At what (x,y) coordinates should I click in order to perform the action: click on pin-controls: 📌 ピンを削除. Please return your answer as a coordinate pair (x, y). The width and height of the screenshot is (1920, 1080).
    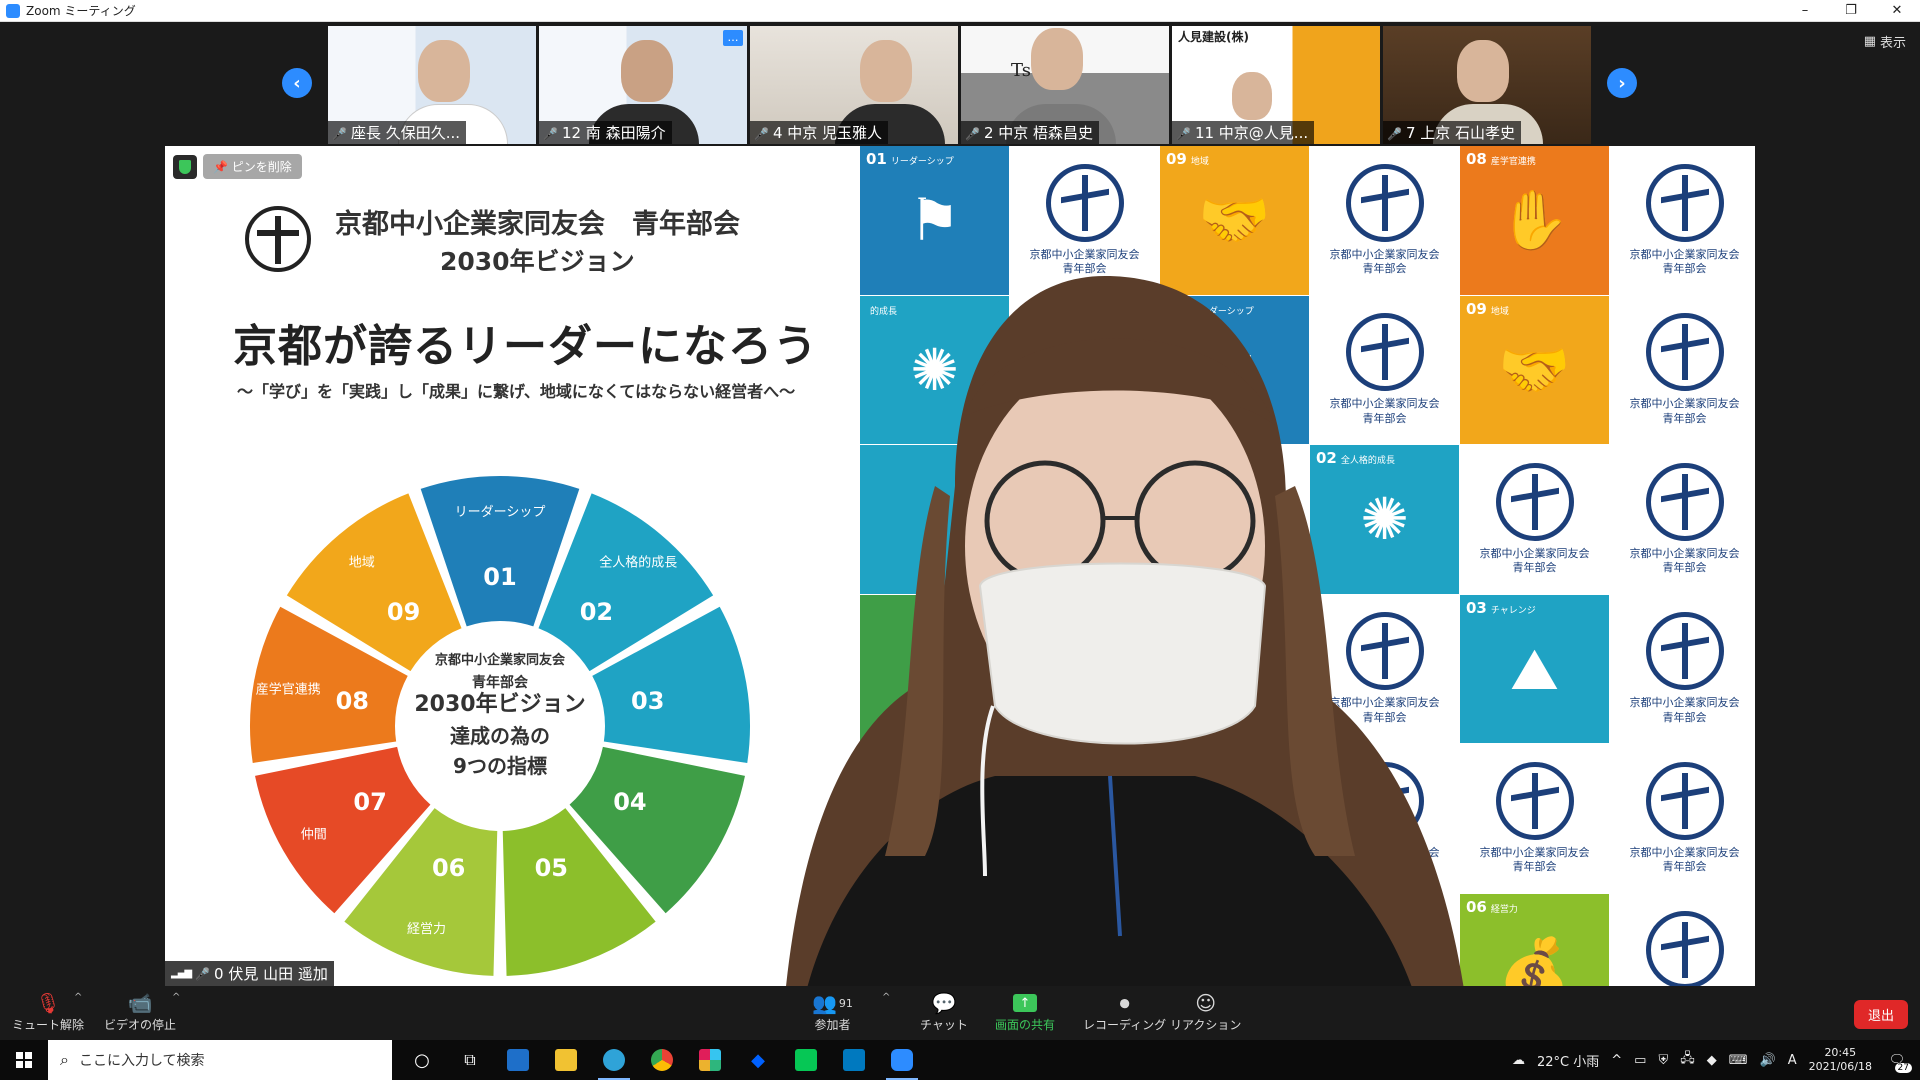
    Looking at the image, I should click on (237, 166).